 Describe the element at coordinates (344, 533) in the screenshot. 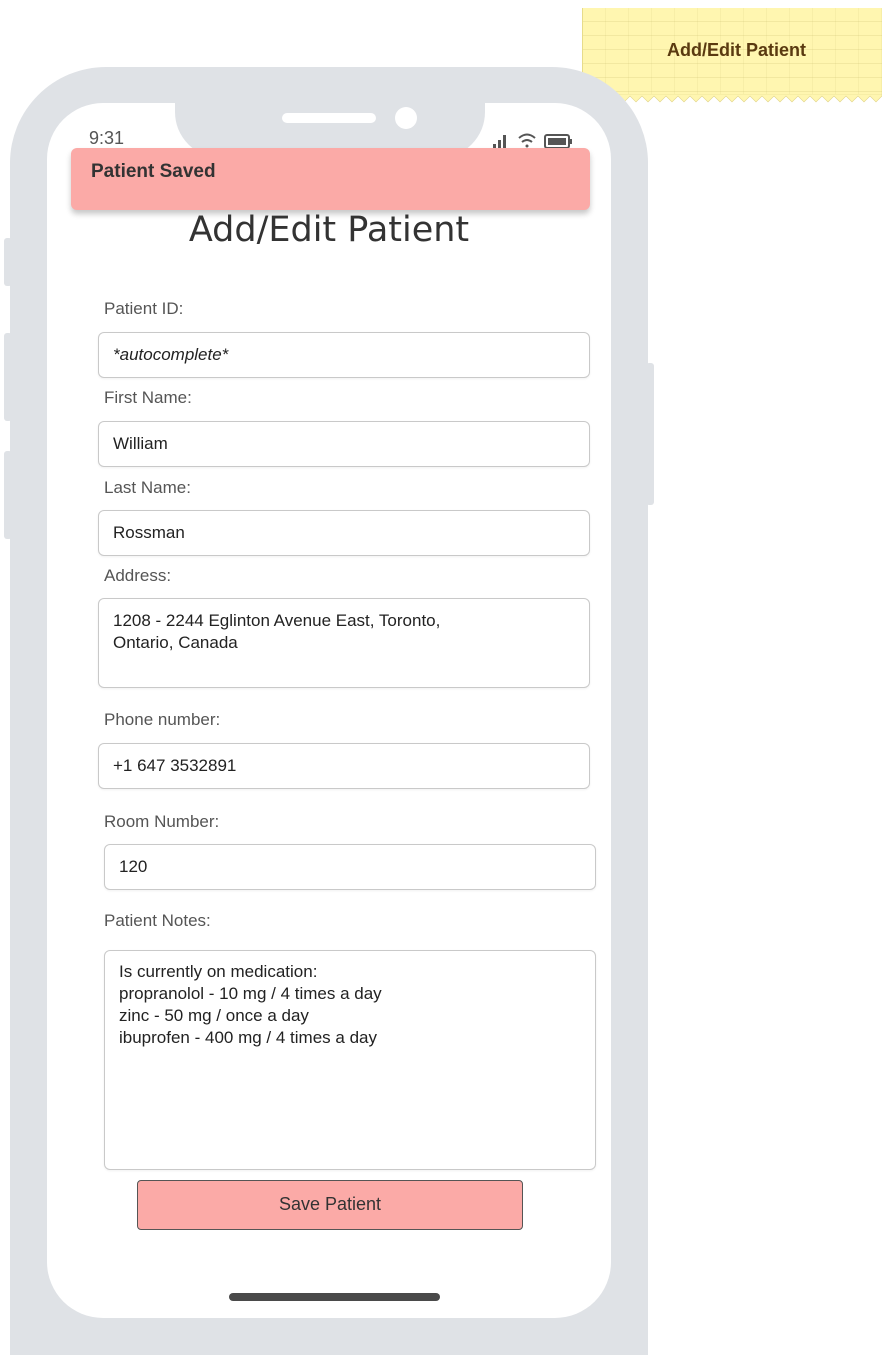

I see `last-name-field: Rossman` at that location.